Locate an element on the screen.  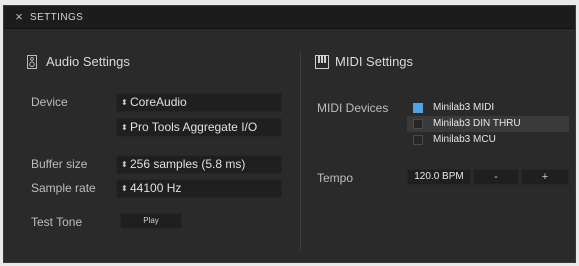
midi-device-minilab3-mcu: Minilab3 MCU is located at coordinates (488, 140).